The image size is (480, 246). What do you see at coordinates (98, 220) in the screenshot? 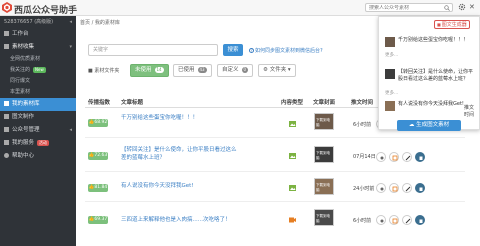
I see `score-badge: 👍69.37` at bounding box center [98, 220].